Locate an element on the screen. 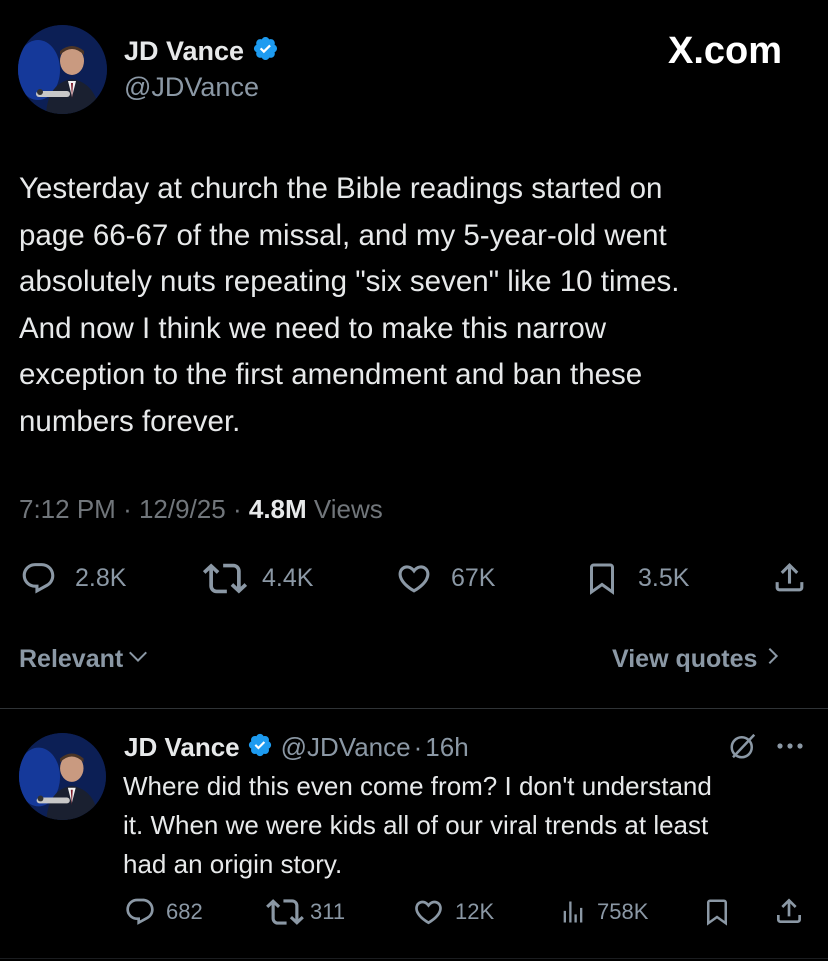  reply-share-button is located at coordinates (789, 911).